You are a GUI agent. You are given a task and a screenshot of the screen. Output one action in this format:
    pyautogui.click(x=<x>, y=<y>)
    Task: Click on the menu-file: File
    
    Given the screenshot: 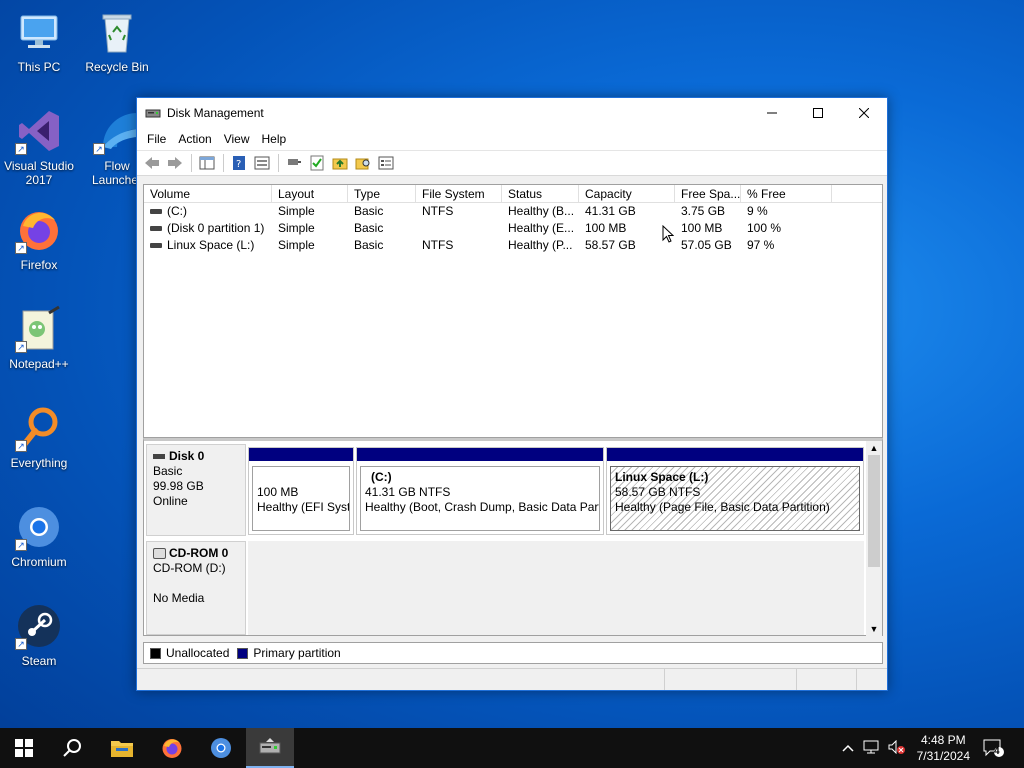 What is the action you would take?
    pyautogui.click(x=156, y=139)
    